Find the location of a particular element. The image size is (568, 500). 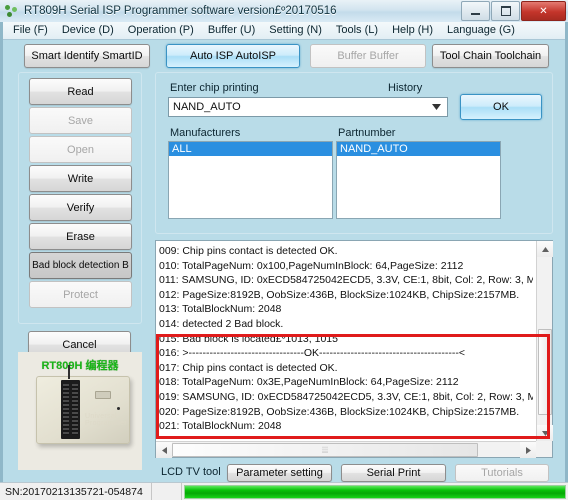

menu-tools: Tools (L) is located at coordinates (357, 30).